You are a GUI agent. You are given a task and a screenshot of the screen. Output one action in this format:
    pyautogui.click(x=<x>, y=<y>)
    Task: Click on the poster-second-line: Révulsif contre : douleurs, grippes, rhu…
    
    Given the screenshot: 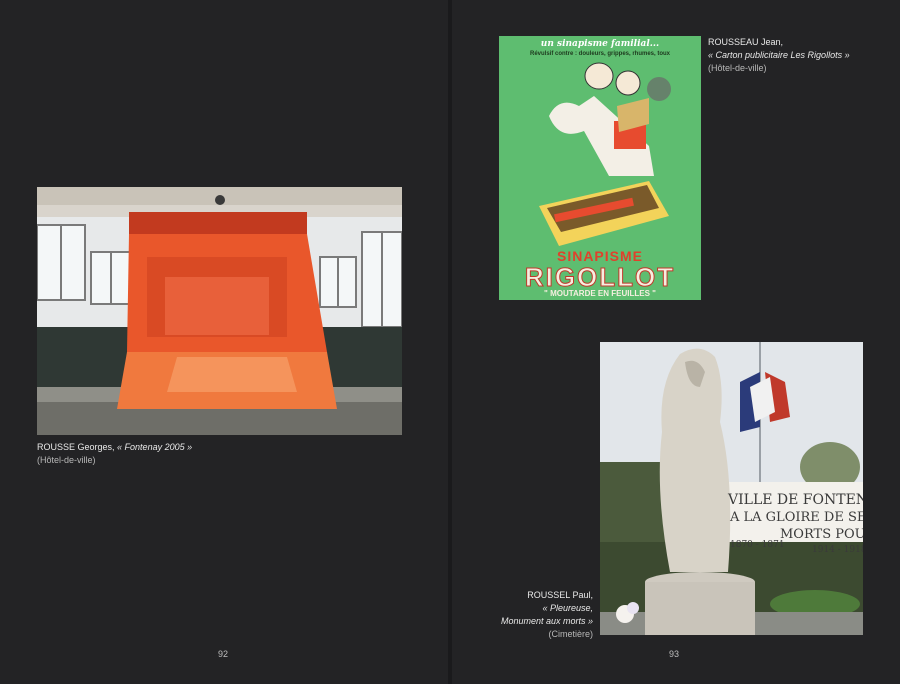 What is the action you would take?
    pyautogui.click(x=600, y=54)
    